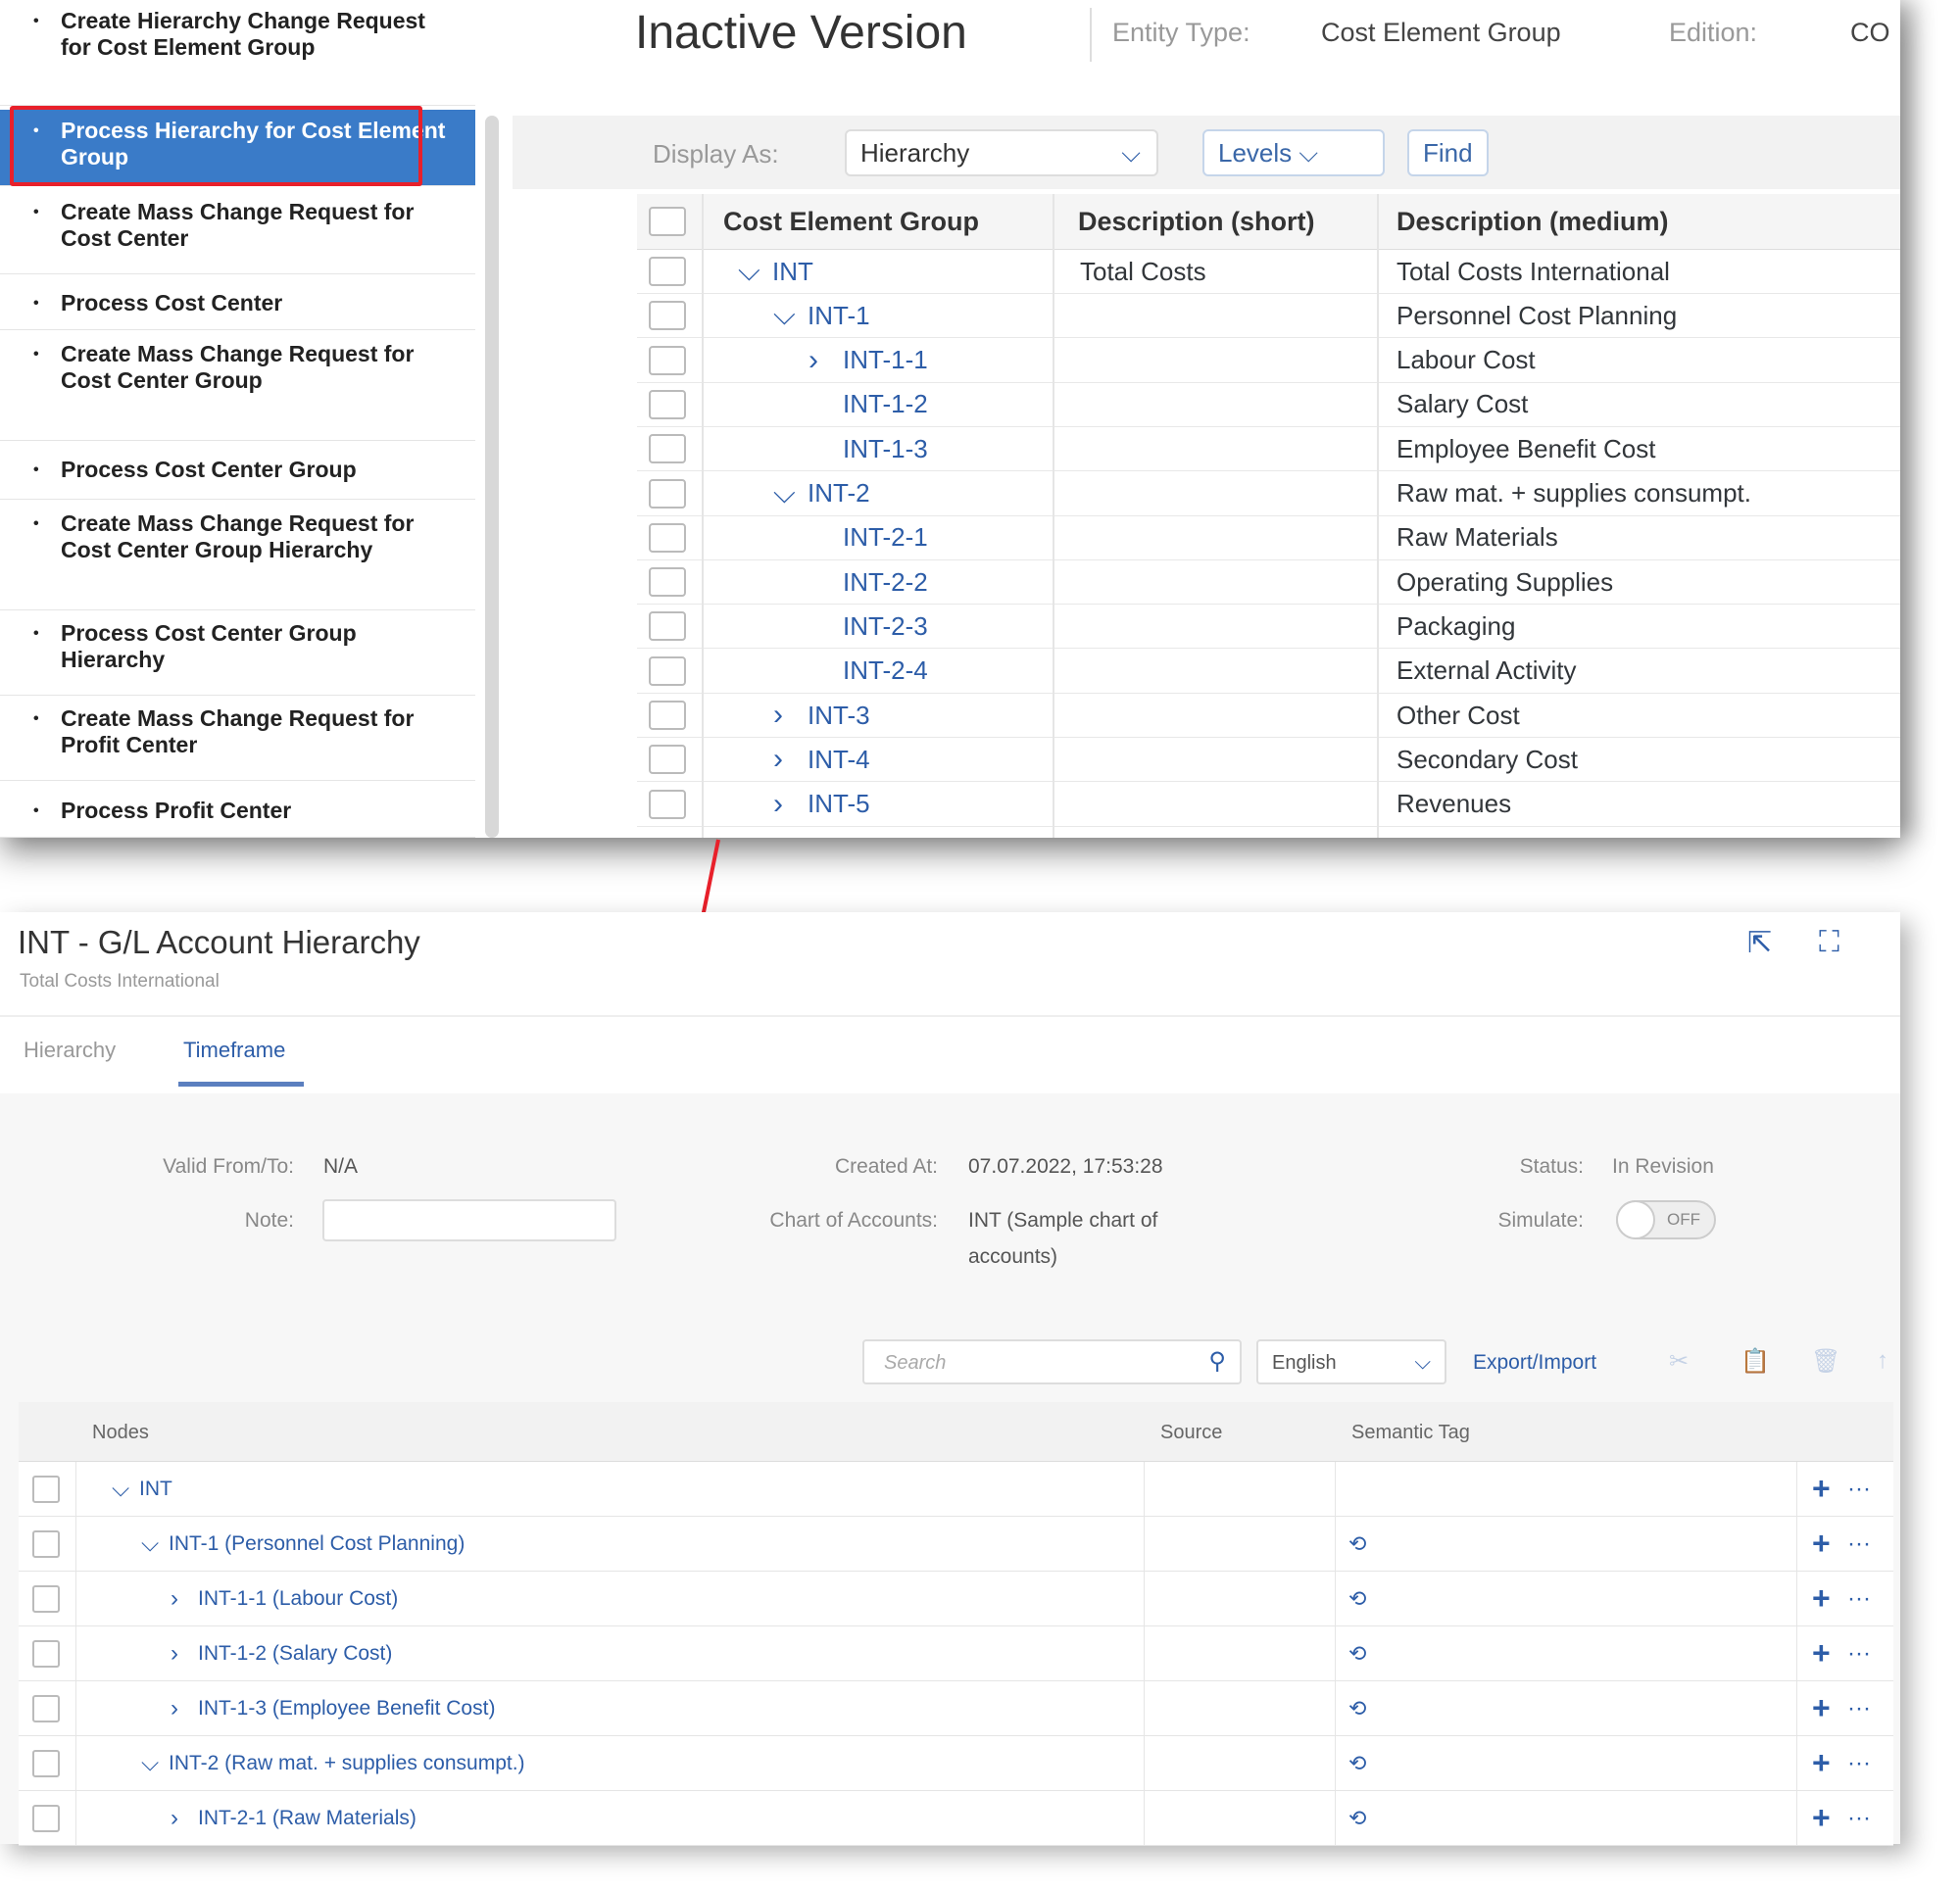 This screenshot has height=1891, width=1960. What do you see at coordinates (298, 1599) in the screenshot?
I see `node-label: INT-1-1 (Labour Cost)` at bounding box center [298, 1599].